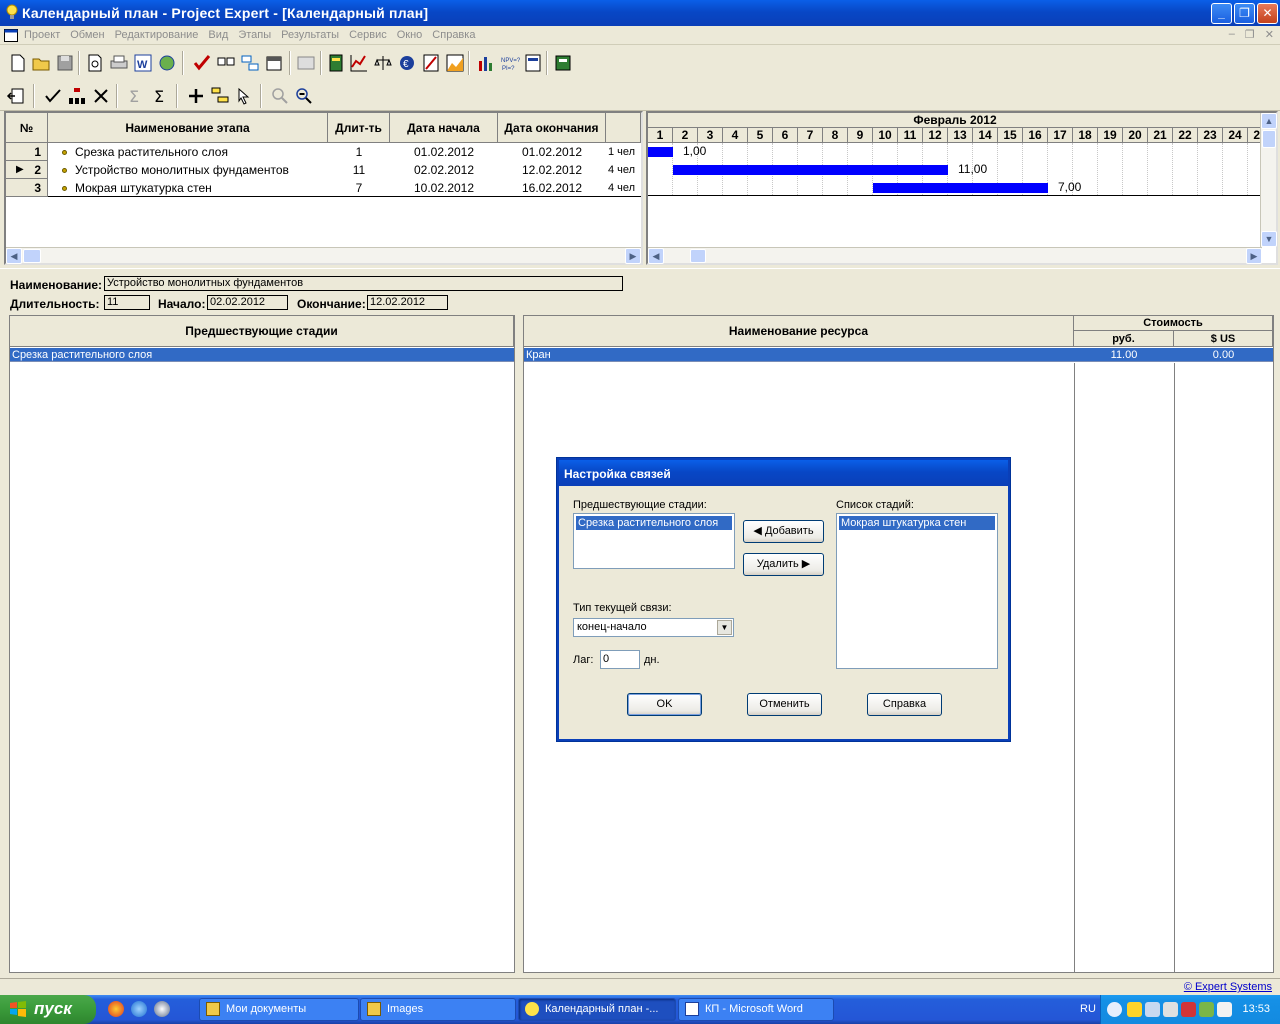 The image size is (1280, 1024). Describe the element at coordinates (1188, 1009) in the screenshot. I see `security-alert-icon` at that location.